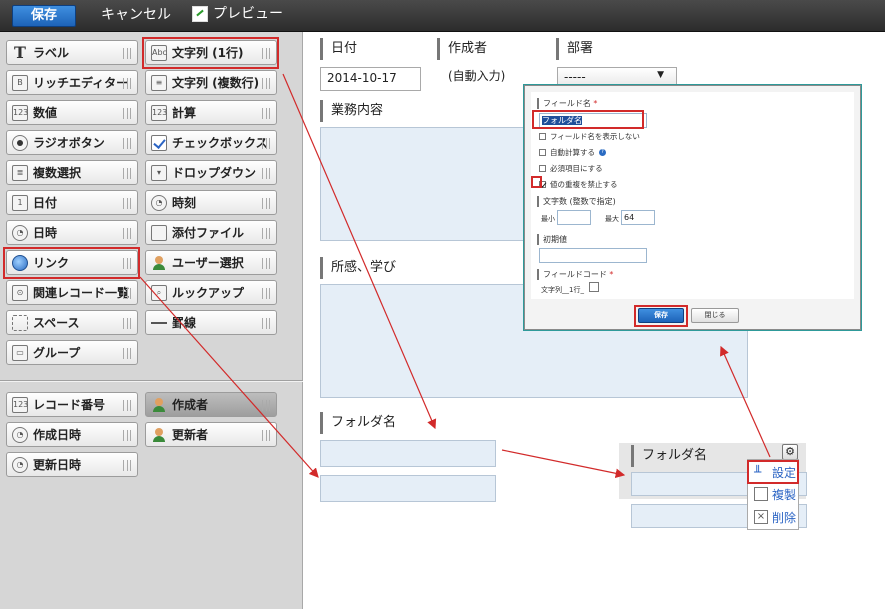 The height and width of the screenshot is (609, 885). I want to click on creator-value: (自動入力), so click(477, 76).